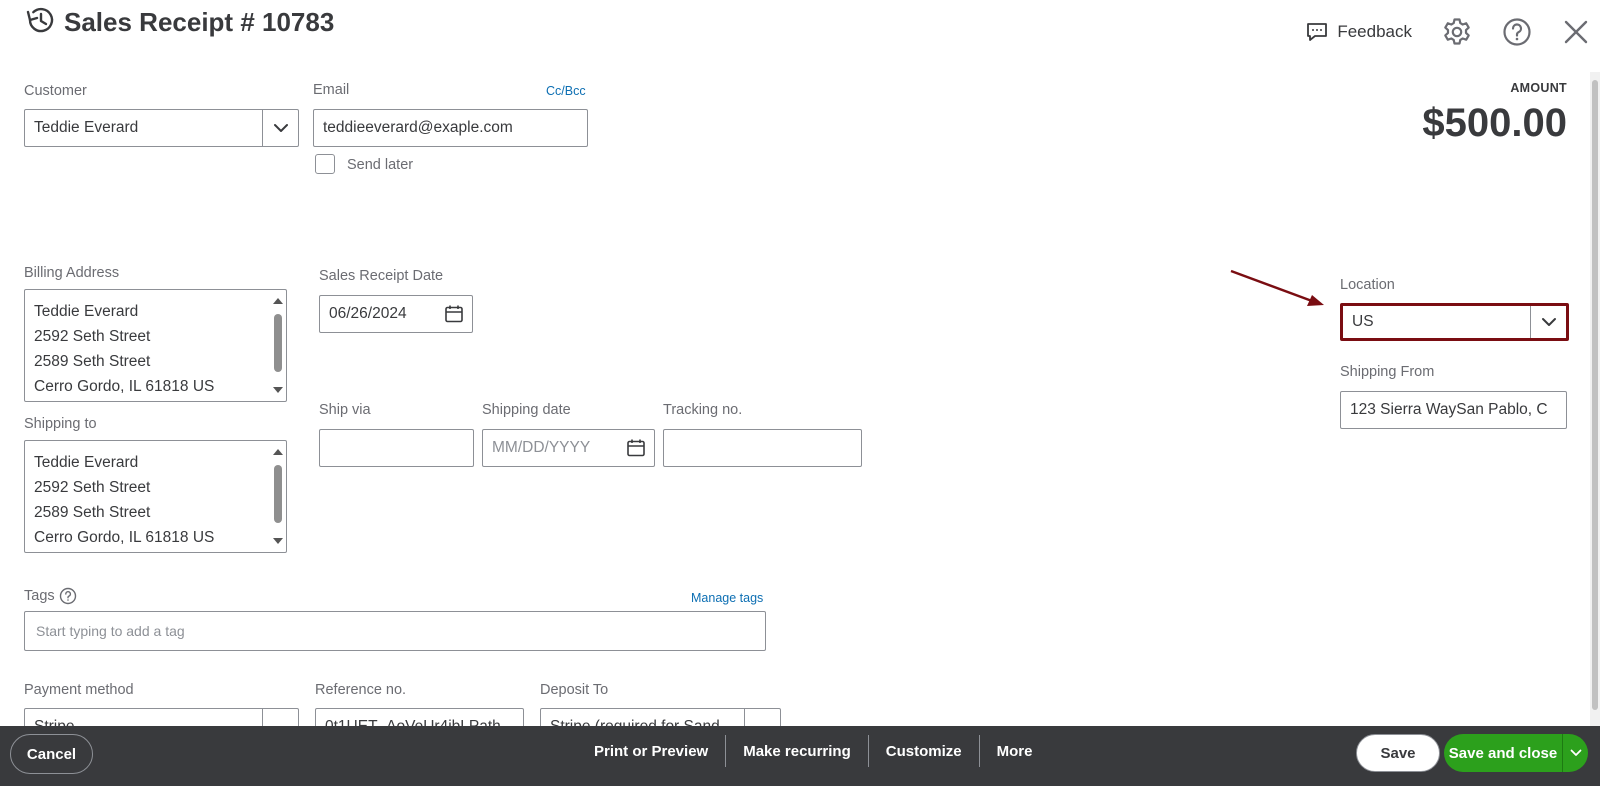 The height and width of the screenshot is (786, 1600). Describe the element at coordinates (86, 311) in the screenshot. I see `billing-line: Teddie Everard` at that location.